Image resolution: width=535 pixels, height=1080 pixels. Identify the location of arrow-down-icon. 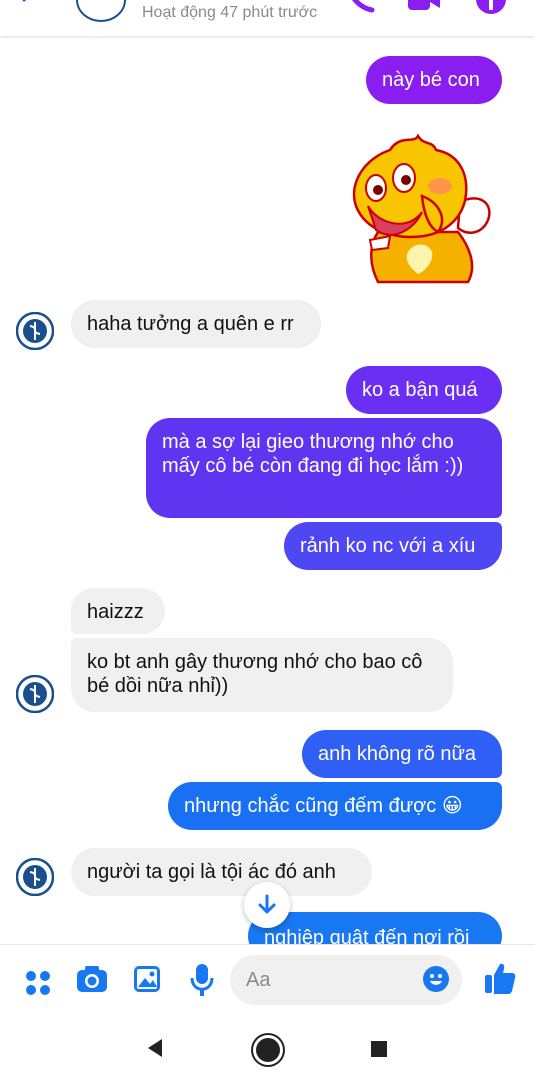
(267, 904).